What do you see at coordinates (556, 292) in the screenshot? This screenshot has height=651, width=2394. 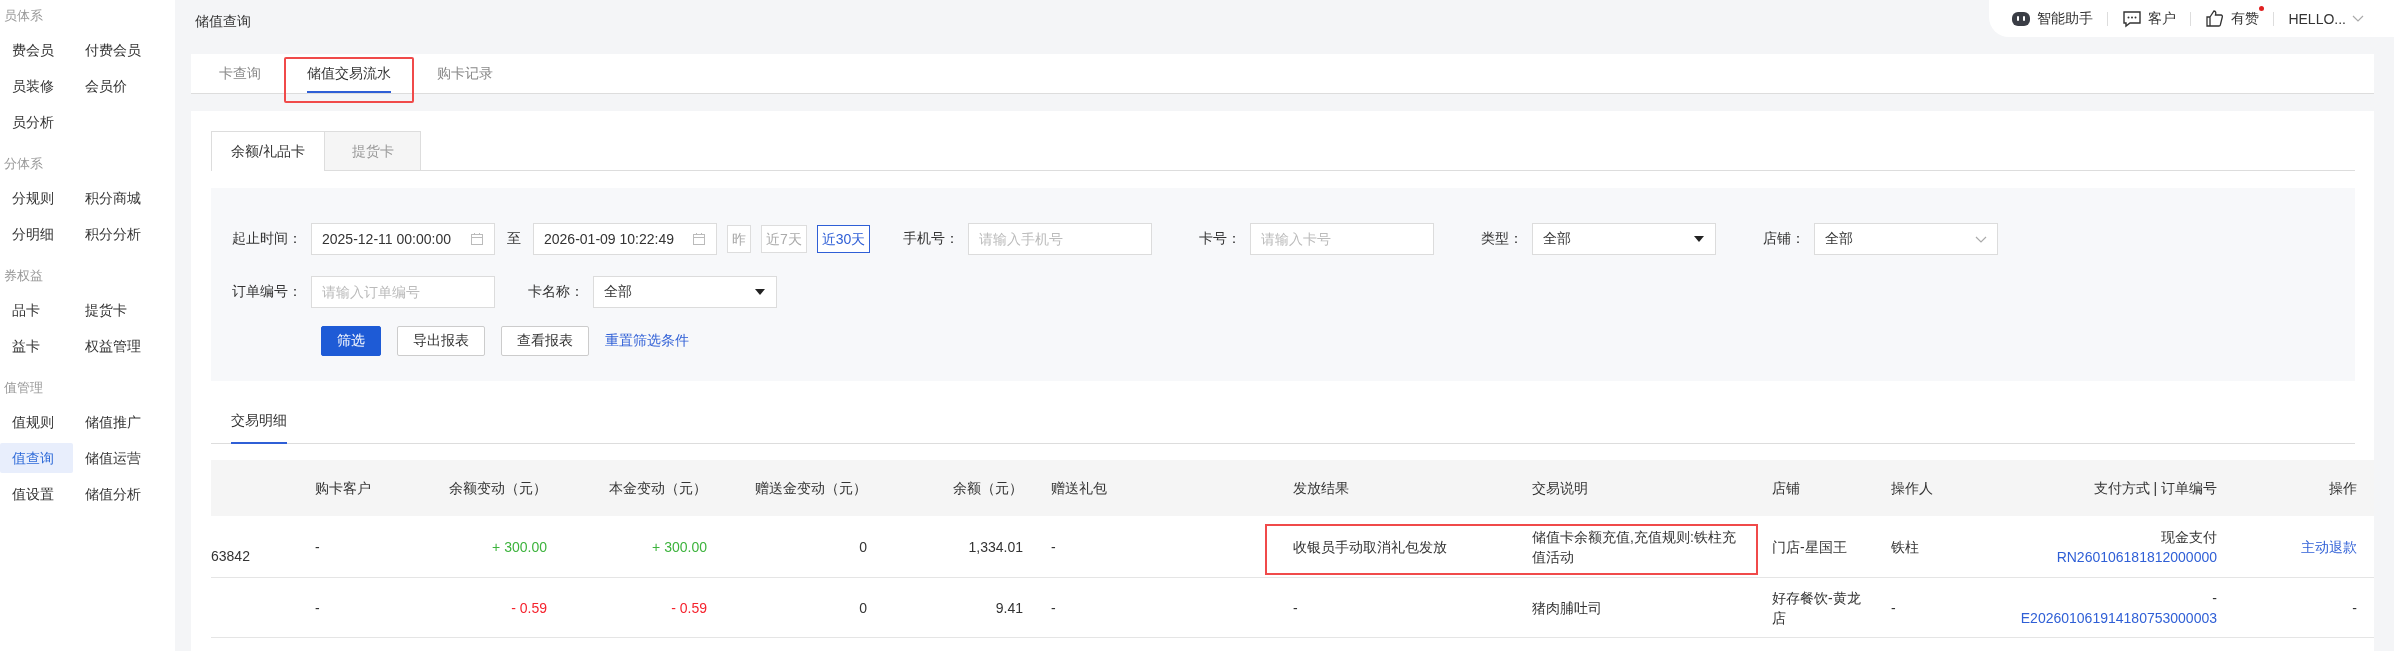 I see `field-label: 卡名称：` at bounding box center [556, 292].